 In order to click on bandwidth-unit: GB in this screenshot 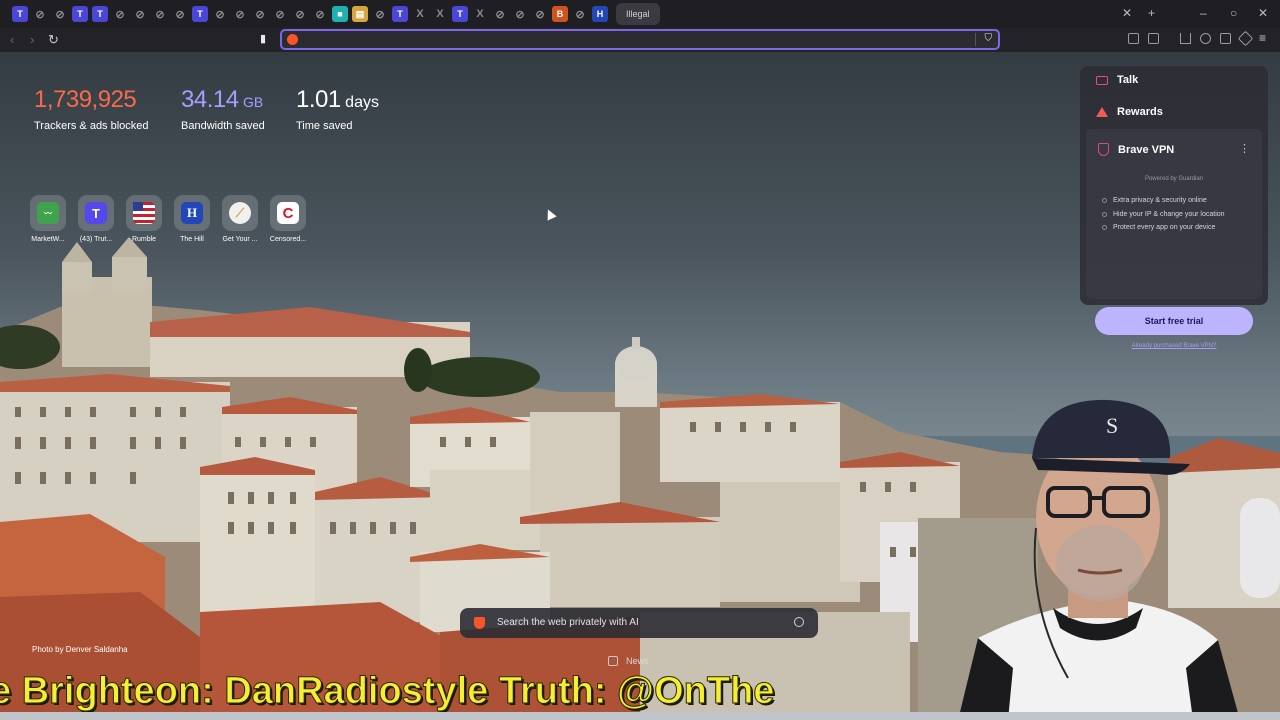, I will do `click(253, 102)`.